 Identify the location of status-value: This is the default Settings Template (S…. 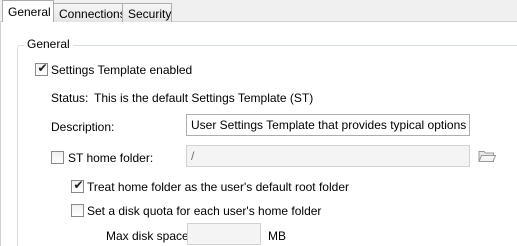
(204, 98).